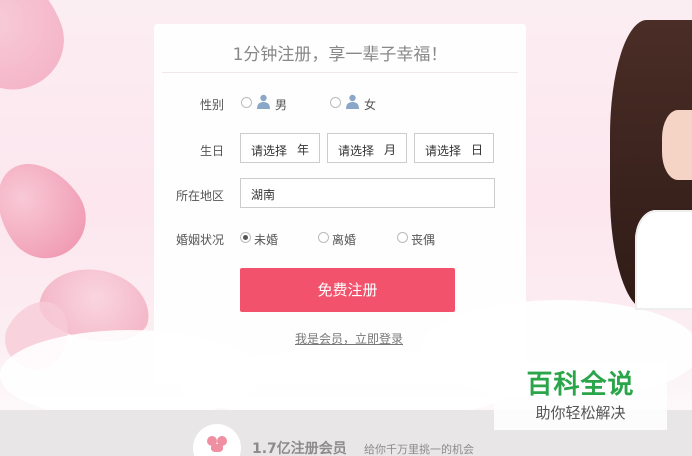 Image resolution: width=692 pixels, height=456 pixels. What do you see at coordinates (340, 55) in the screenshot?
I see `form-title: 1分钟注册，享一辈子幸福！` at bounding box center [340, 55].